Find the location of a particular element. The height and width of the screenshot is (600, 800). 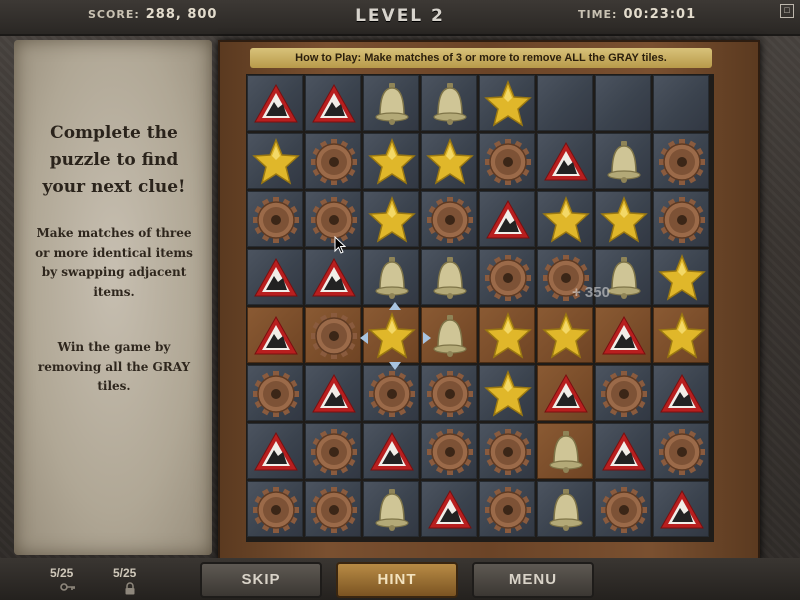

swap-arrow-down-icon is located at coordinates (395, 366).